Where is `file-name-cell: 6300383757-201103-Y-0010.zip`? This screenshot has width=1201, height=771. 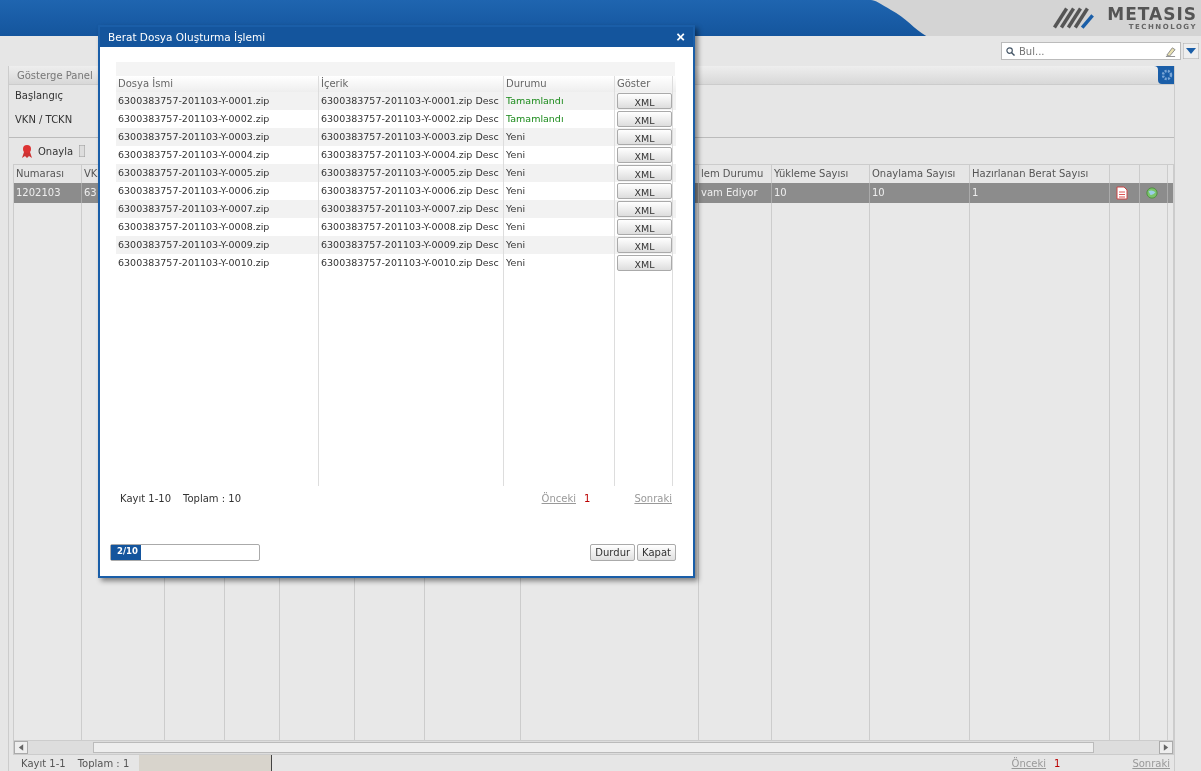
file-name-cell: 6300383757-201103-Y-0010.zip is located at coordinates (217, 263).